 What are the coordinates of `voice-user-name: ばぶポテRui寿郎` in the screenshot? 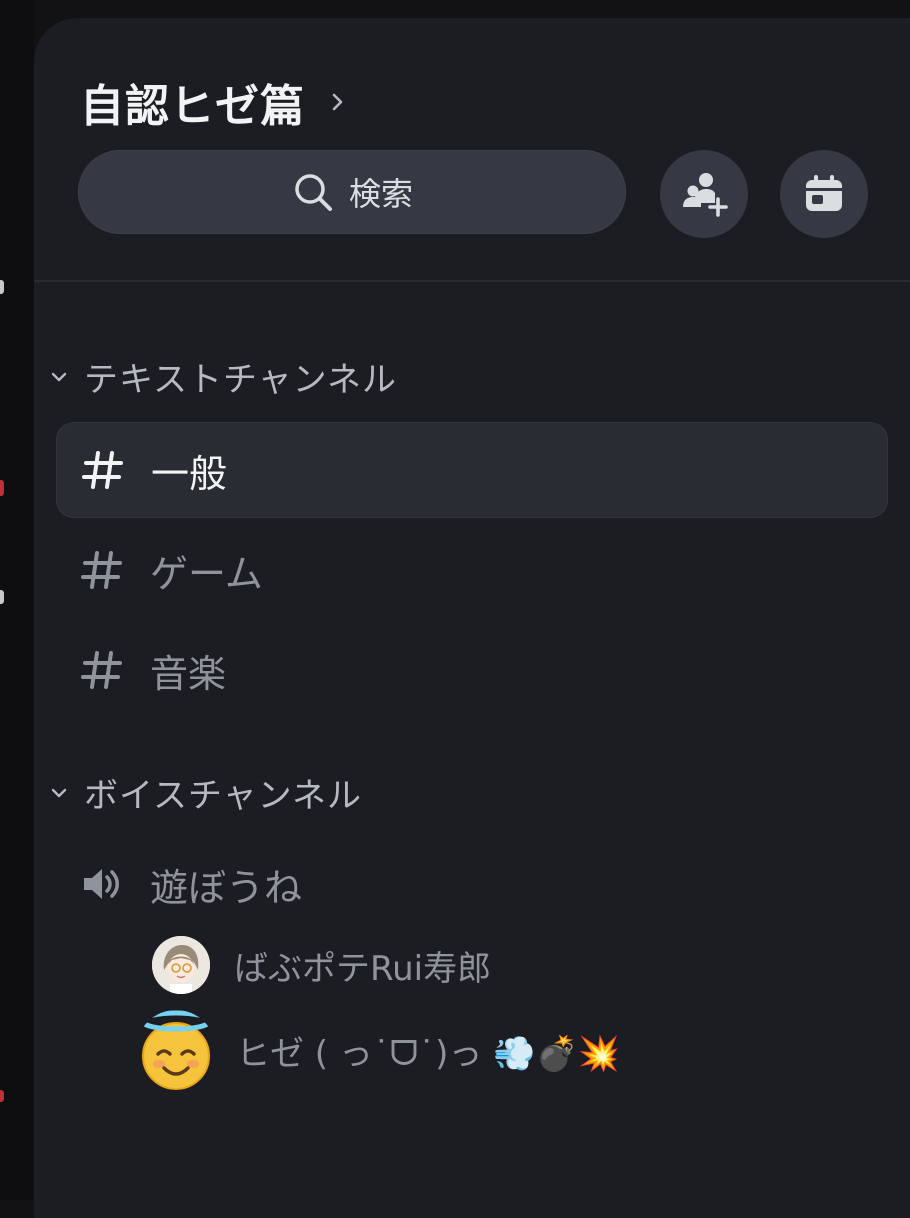 It's located at (363, 968).